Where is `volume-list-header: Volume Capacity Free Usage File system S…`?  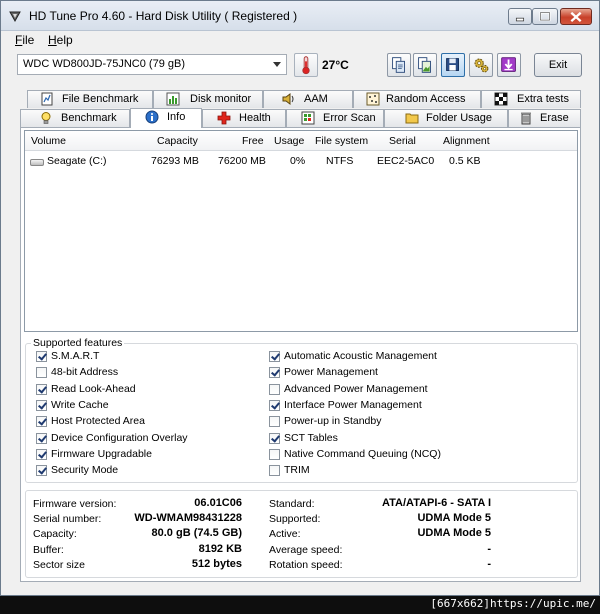
volume-list-header: Volume Capacity Free Usage File system S… is located at coordinates (301, 141).